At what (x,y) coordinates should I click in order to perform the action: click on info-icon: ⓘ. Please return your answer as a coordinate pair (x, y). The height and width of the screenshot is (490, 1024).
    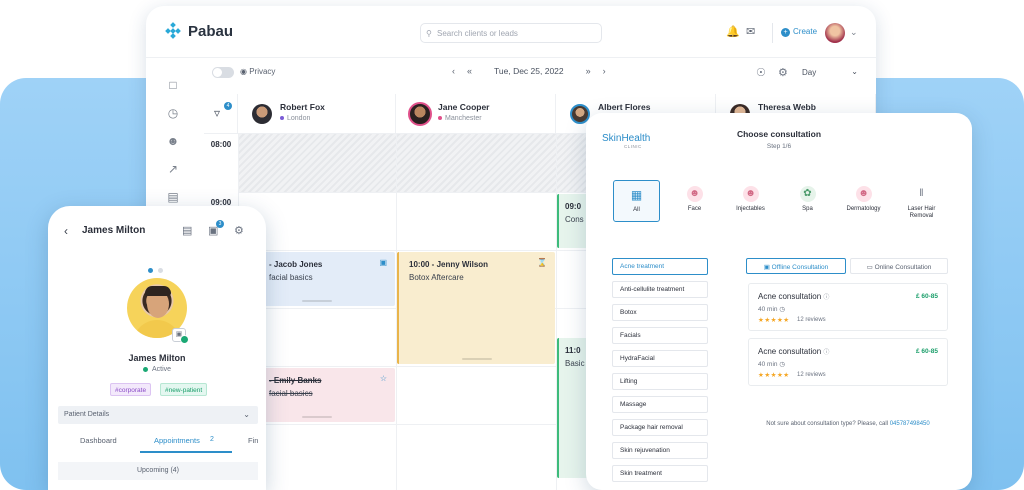
    Looking at the image, I should click on (826, 353).